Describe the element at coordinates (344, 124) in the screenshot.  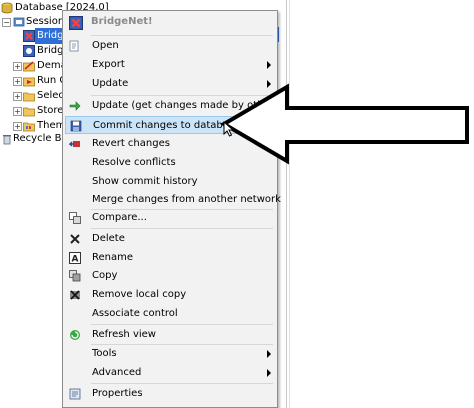
I see `callout-arrow` at that location.